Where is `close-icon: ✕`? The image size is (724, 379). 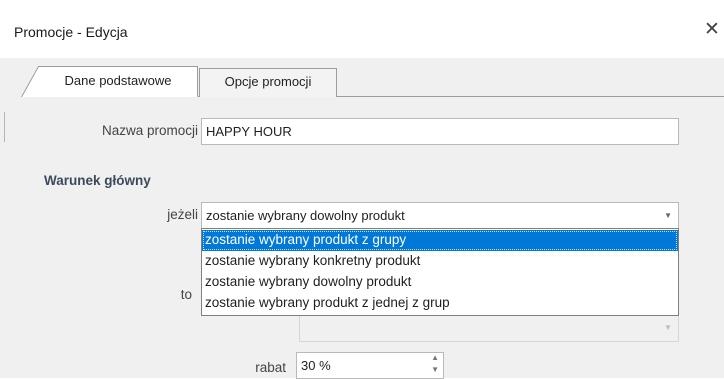
close-icon: ✕ is located at coordinates (712, 30).